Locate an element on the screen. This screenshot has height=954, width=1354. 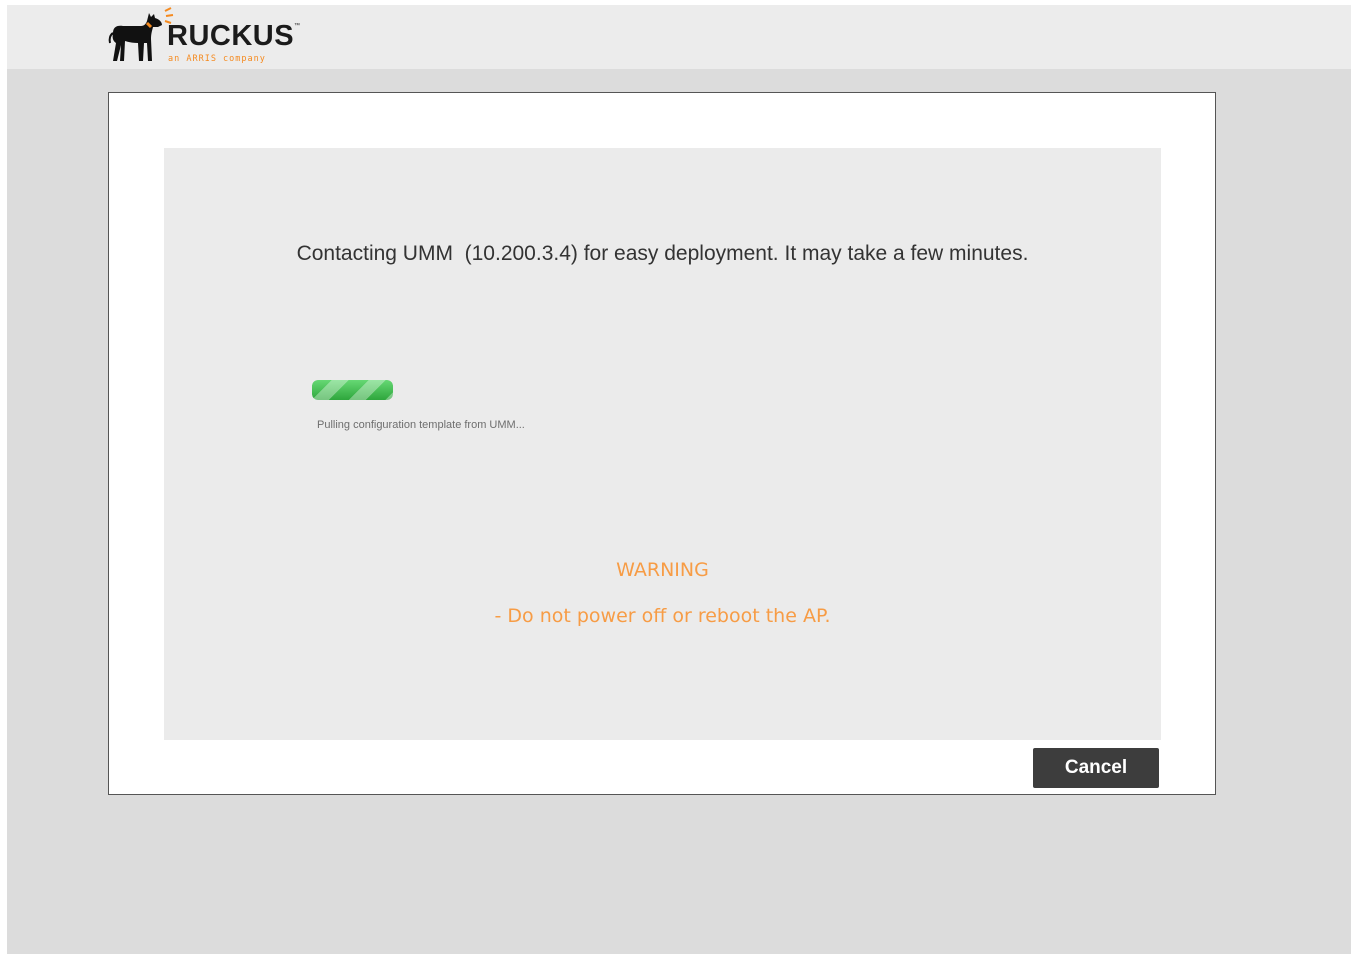
warning-text: - Do not power off or reboot the AP. is located at coordinates (662, 616).